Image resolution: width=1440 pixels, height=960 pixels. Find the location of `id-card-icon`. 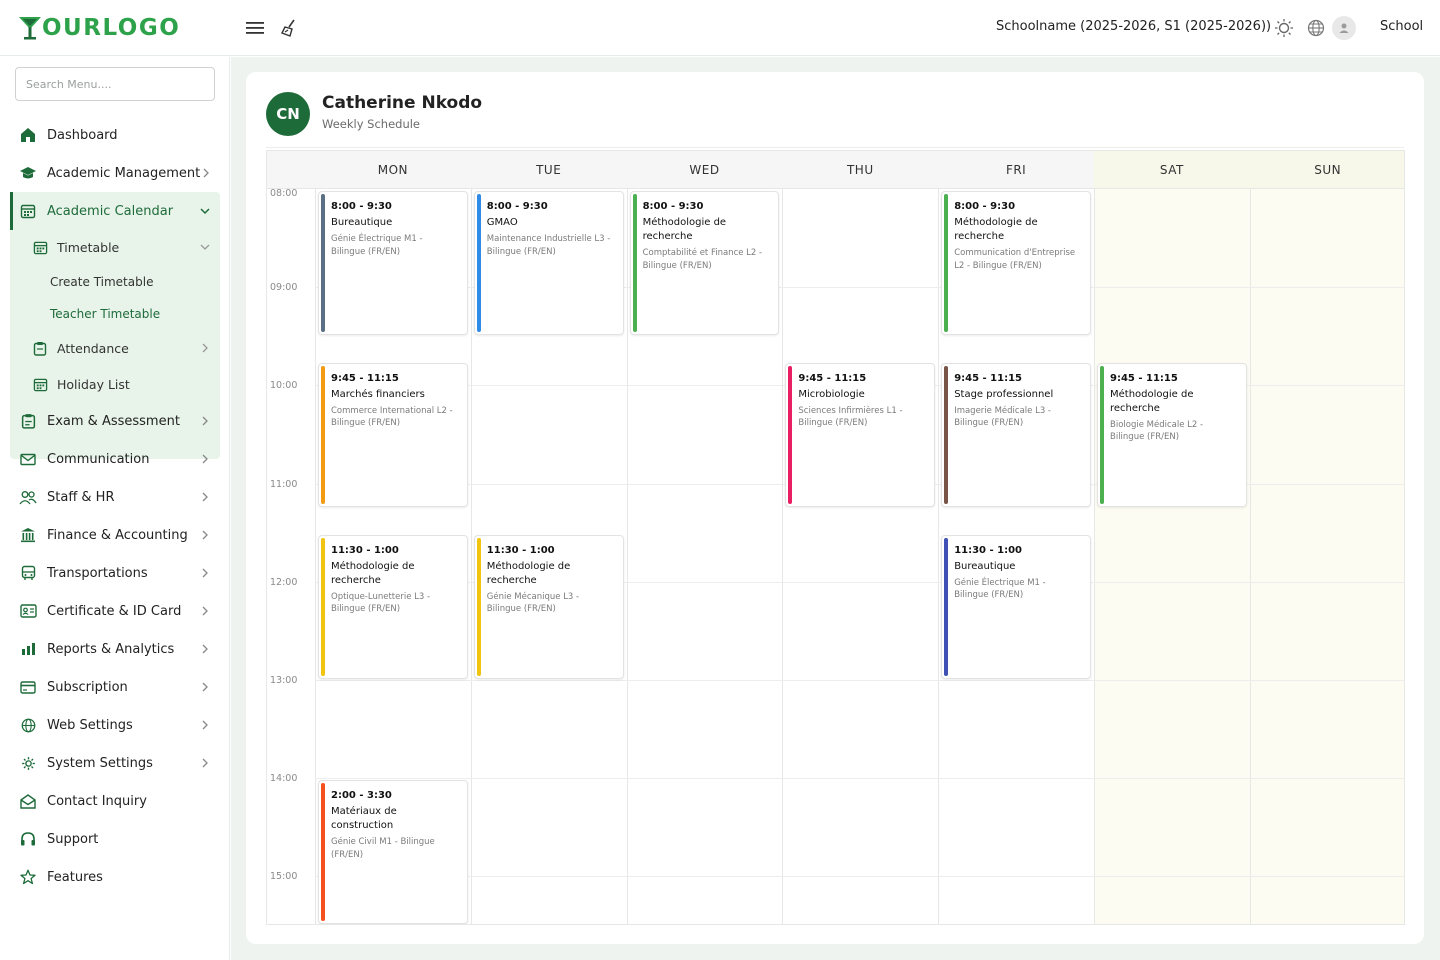

id-card-icon is located at coordinates (28, 611).